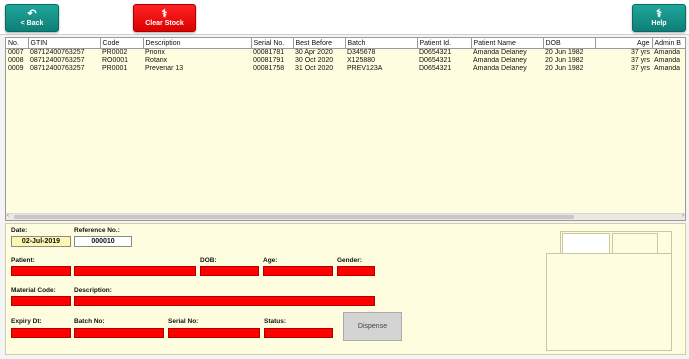  What do you see at coordinates (635, 244) in the screenshot?
I see `image-tab-right` at bounding box center [635, 244].